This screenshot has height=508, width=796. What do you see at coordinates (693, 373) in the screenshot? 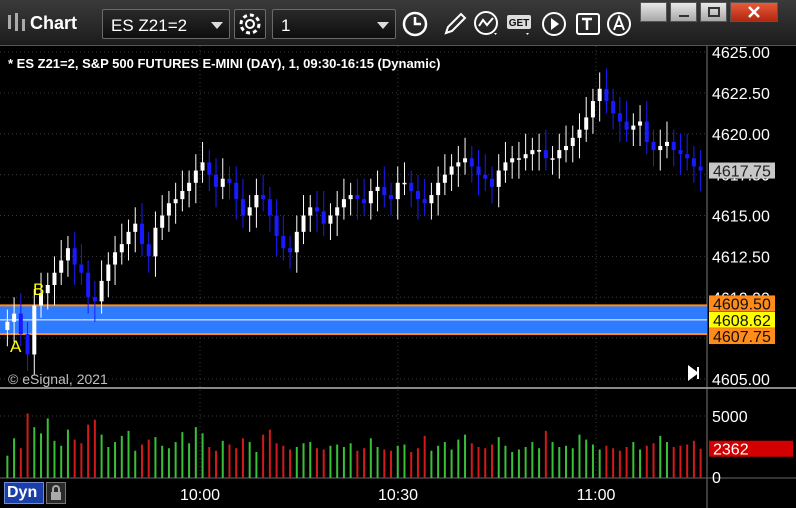
I see `jump-to-end-icon` at bounding box center [693, 373].